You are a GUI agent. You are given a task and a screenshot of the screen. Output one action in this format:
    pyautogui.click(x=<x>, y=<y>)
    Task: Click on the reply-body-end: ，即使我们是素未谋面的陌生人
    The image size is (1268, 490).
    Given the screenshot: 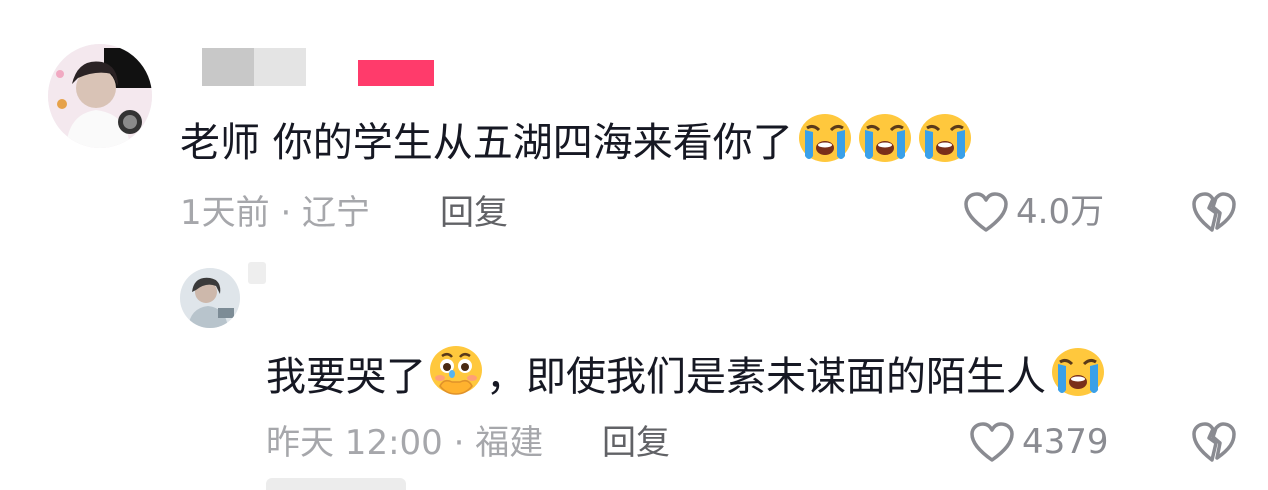 What is the action you would take?
    pyautogui.click(x=766, y=377)
    